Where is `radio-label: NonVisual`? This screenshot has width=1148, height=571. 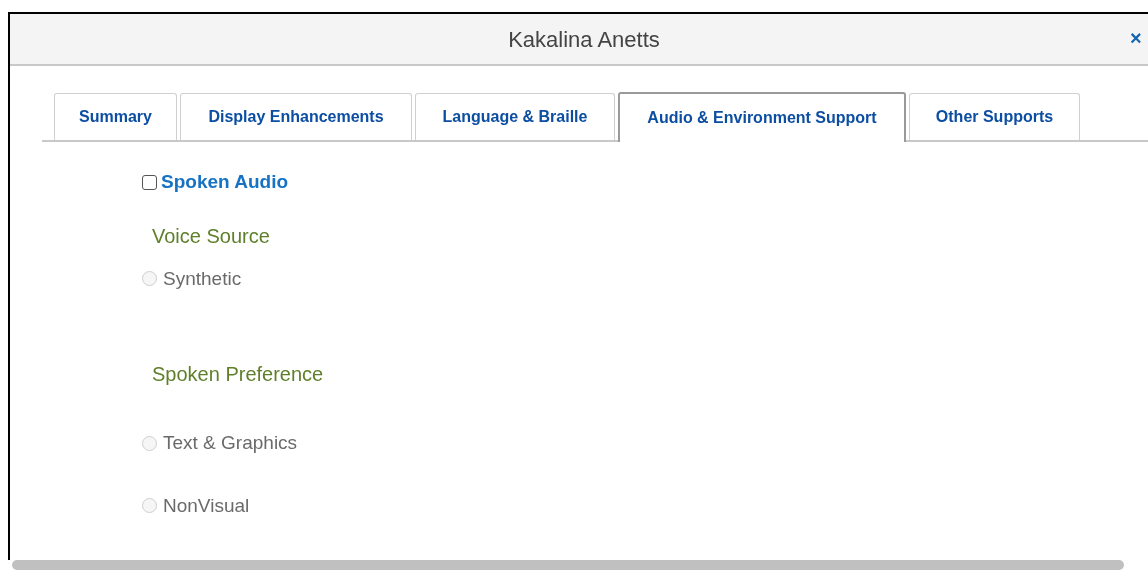 radio-label: NonVisual is located at coordinates (206, 505).